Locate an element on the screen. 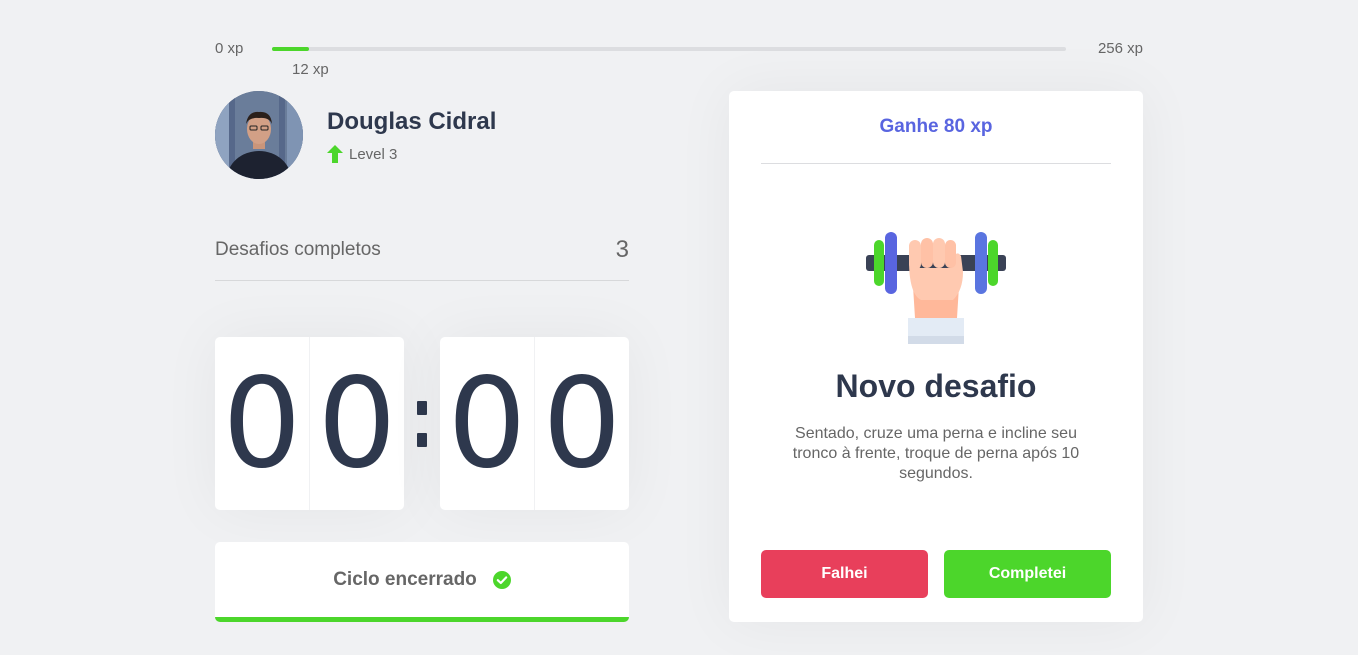  countdown: 0 0 0 0 is located at coordinates (422, 423).